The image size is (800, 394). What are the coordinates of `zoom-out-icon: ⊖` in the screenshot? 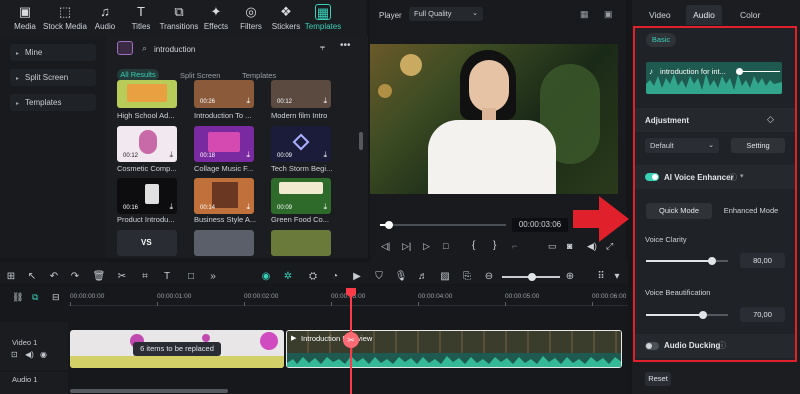 It's located at (489, 276).